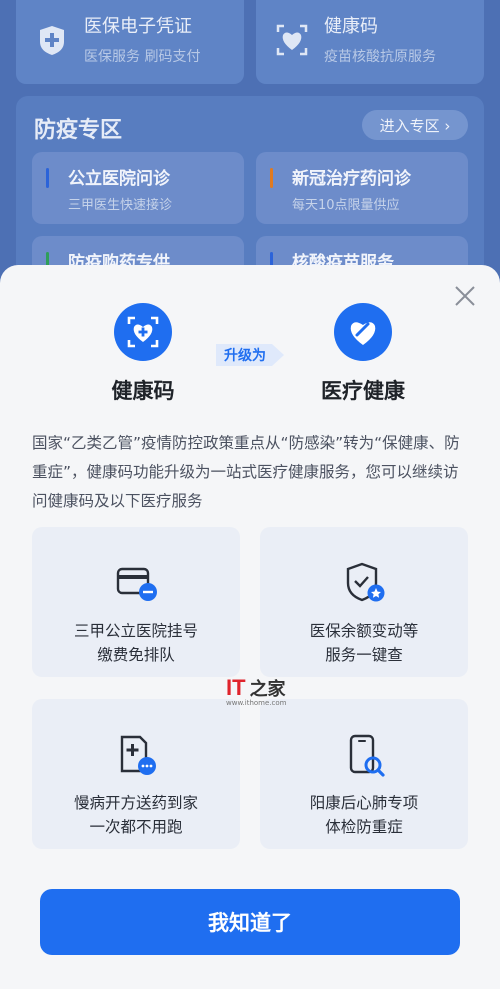 The width and height of the screenshot is (500, 989). I want to click on tile-line2: 服务一键查, so click(364, 655).